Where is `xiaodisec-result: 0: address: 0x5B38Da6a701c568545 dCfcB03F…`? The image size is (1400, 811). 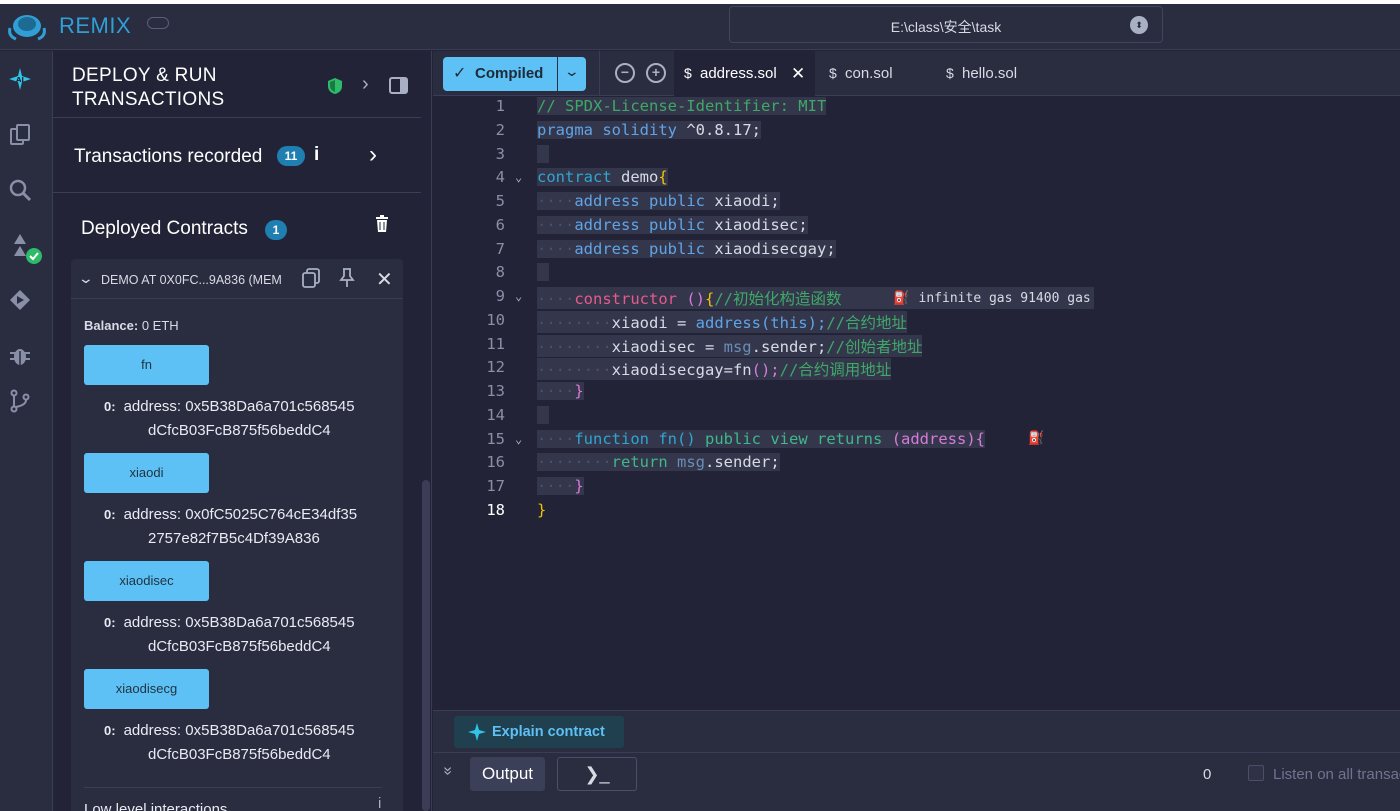
xiaodisec-result: 0: address: 0x5B38Da6a701c568545 dCfcB03F… is located at coordinates (229, 635).